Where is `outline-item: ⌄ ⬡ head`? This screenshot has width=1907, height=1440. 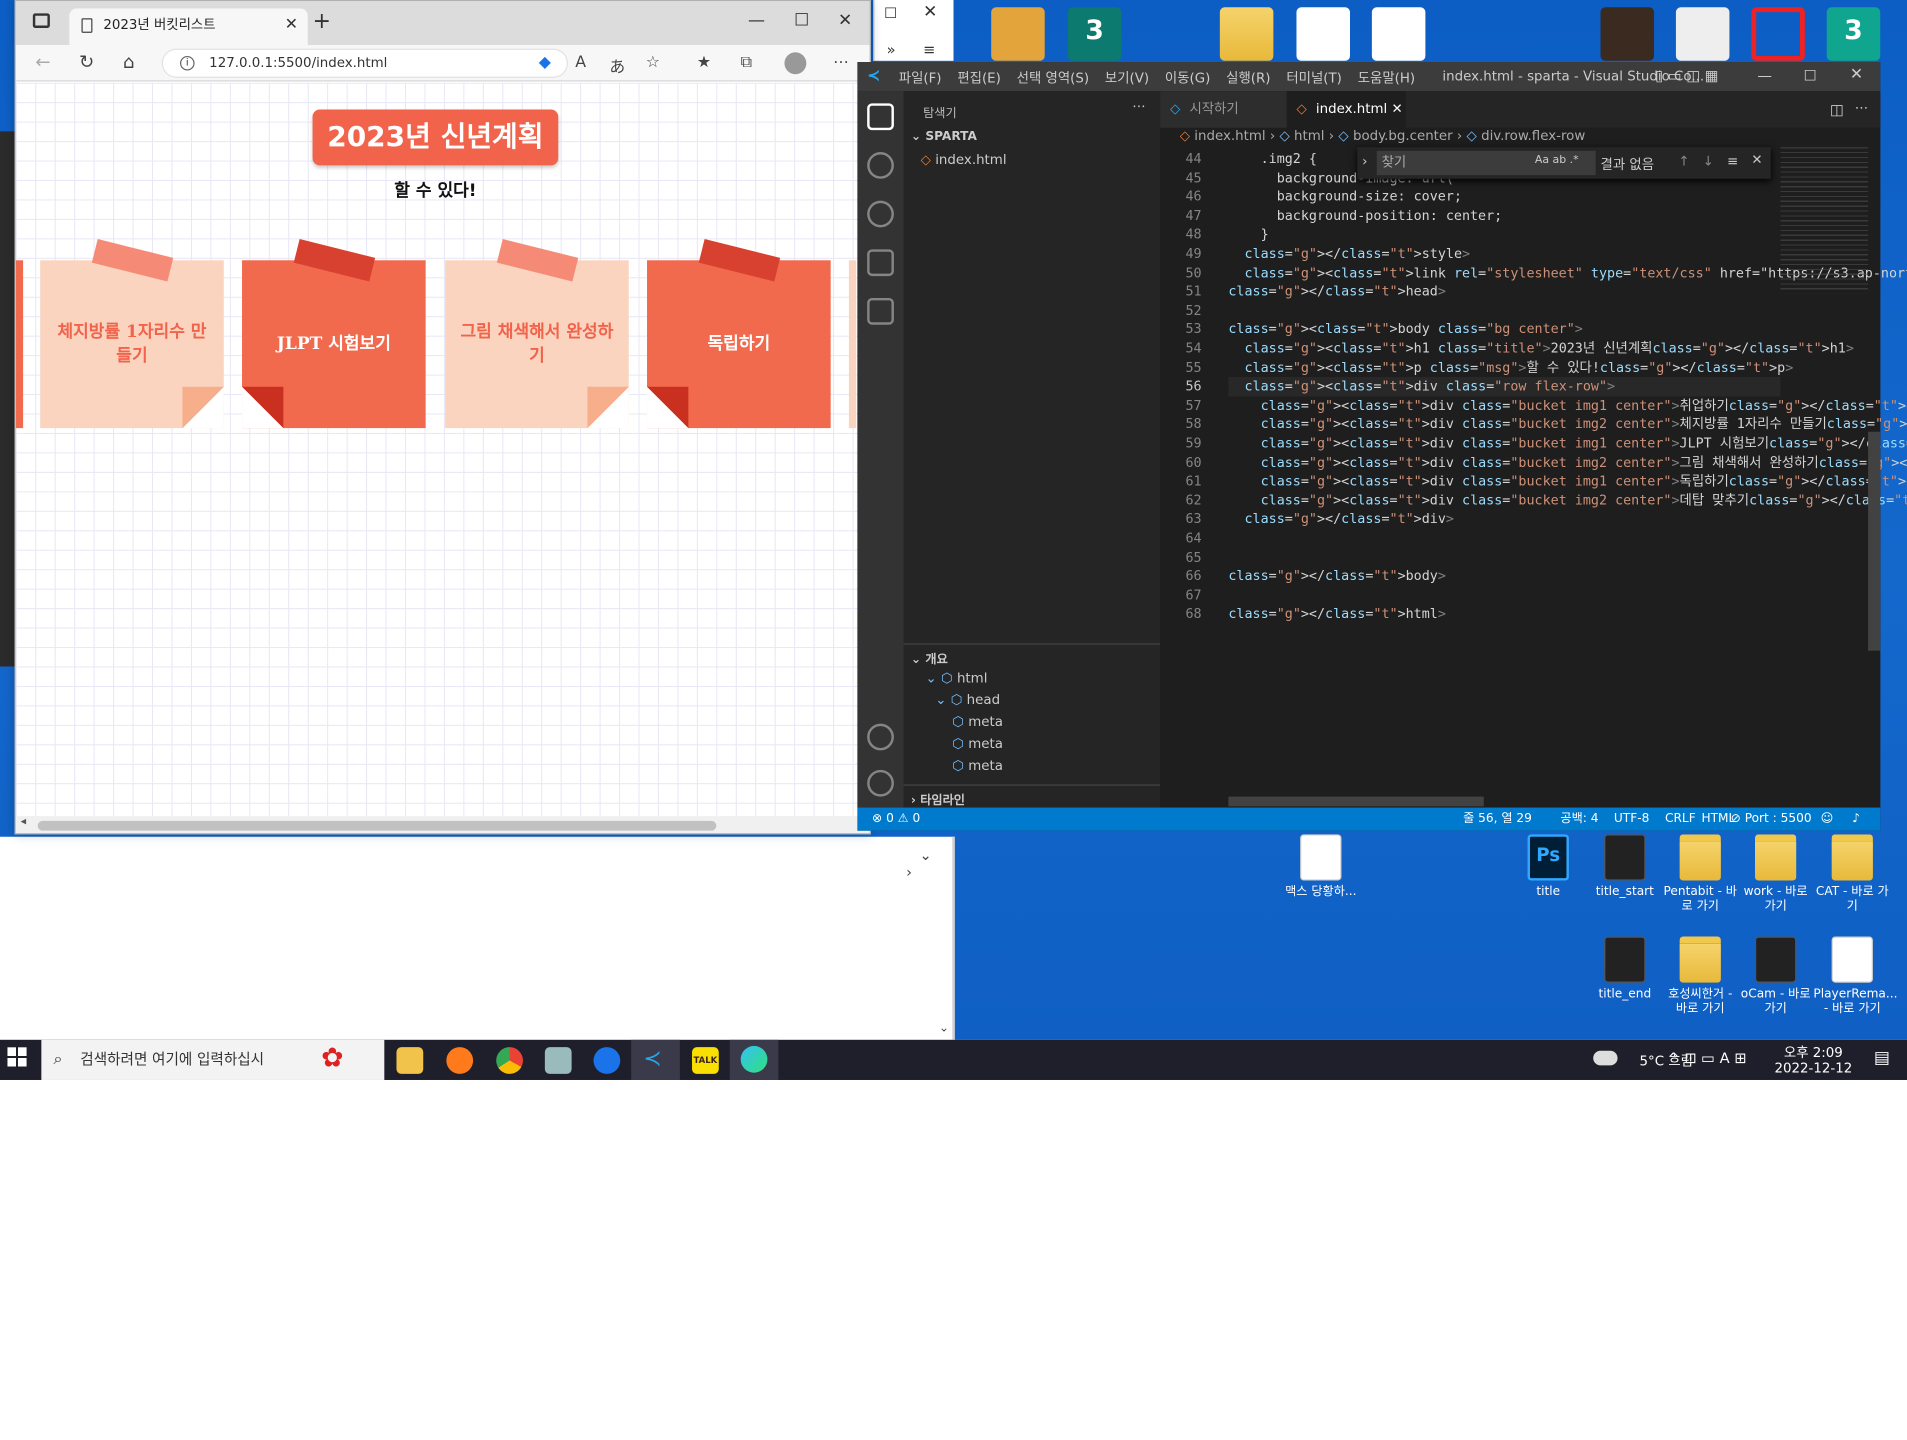
outline-item: ⌄ ⬡ head is located at coordinates (967, 700).